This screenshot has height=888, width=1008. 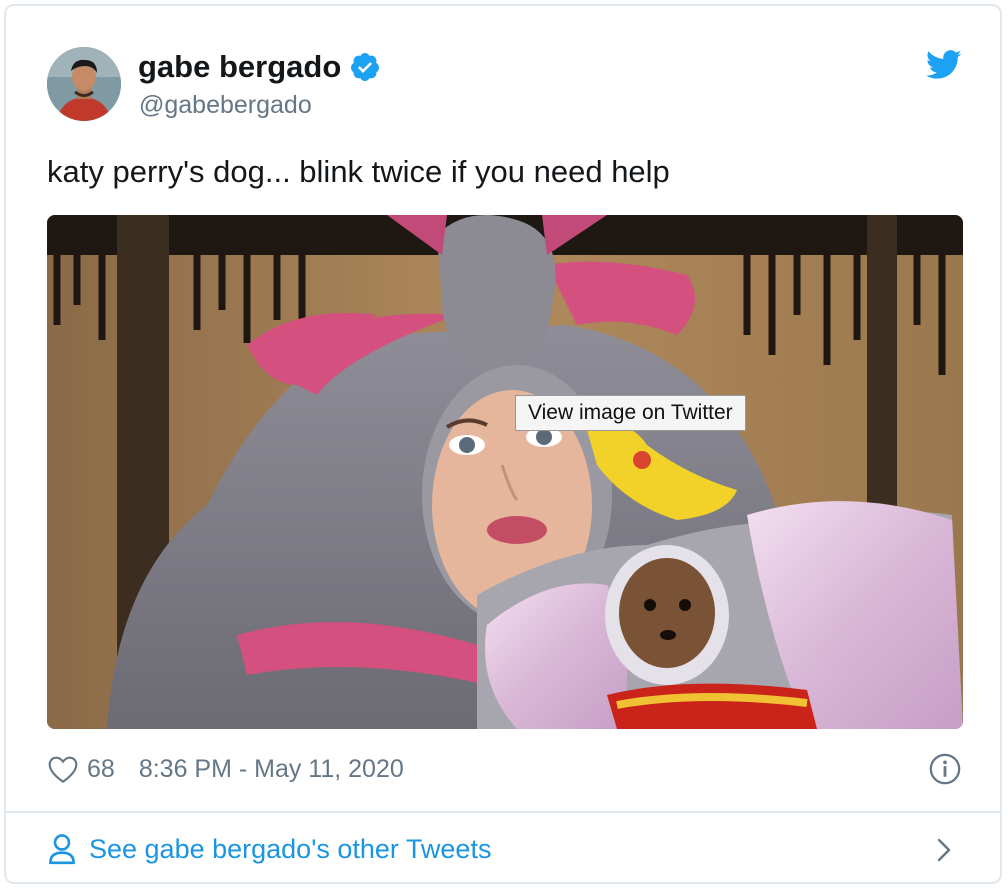 I want to click on view-image-tooltip: View image on Twitter, so click(x=630, y=413).